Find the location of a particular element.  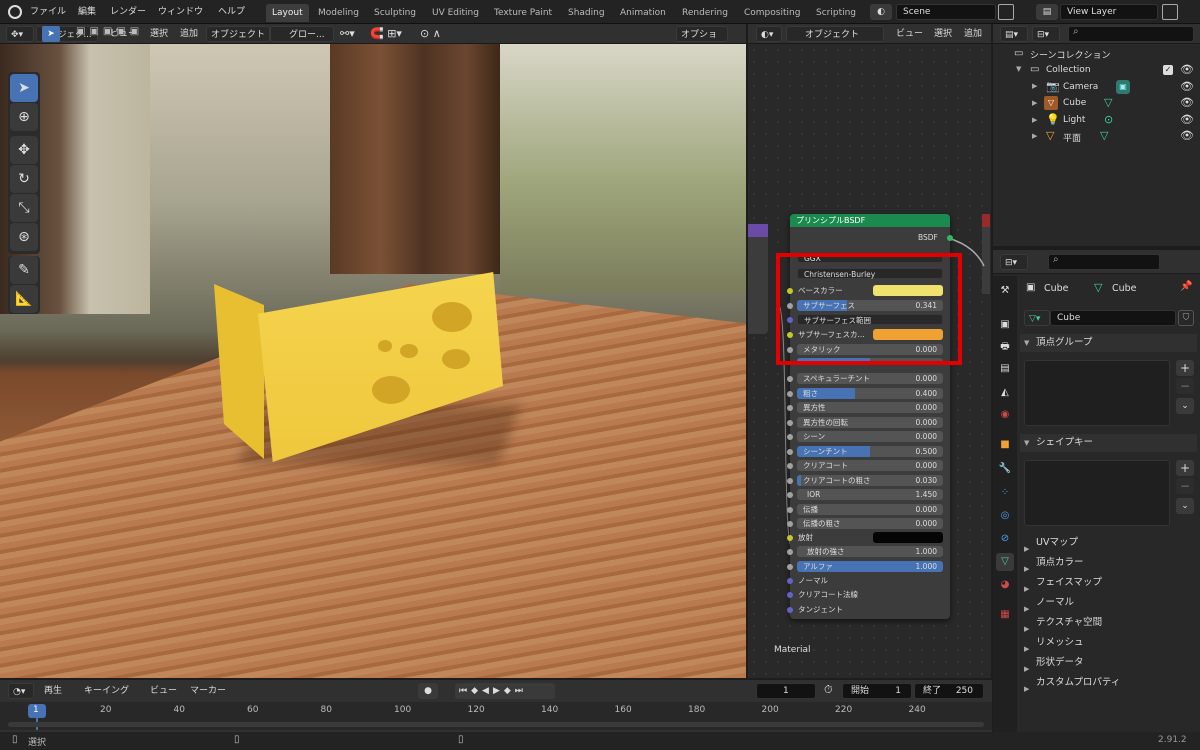

menu-edit: 編集 is located at coordinates (87, 12).